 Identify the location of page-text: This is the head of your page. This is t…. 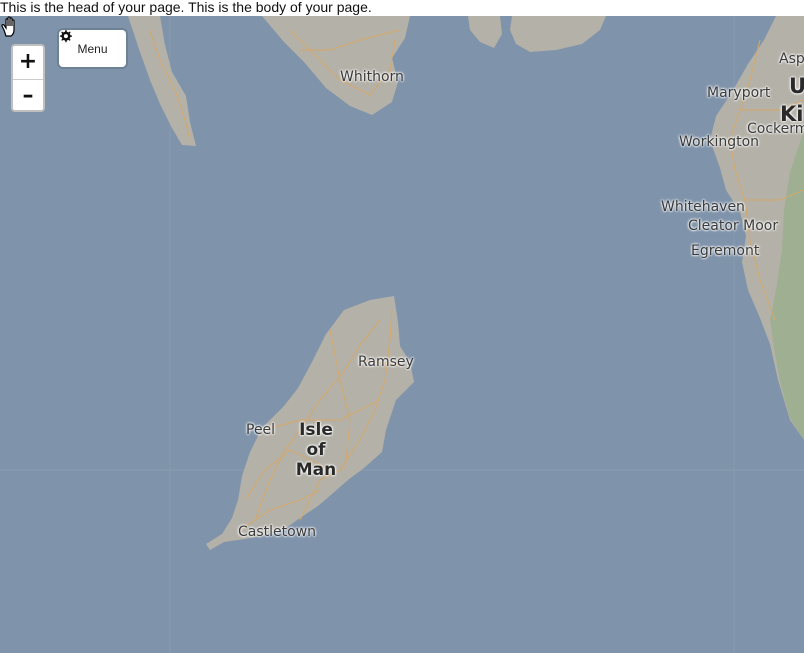
(402, 8).